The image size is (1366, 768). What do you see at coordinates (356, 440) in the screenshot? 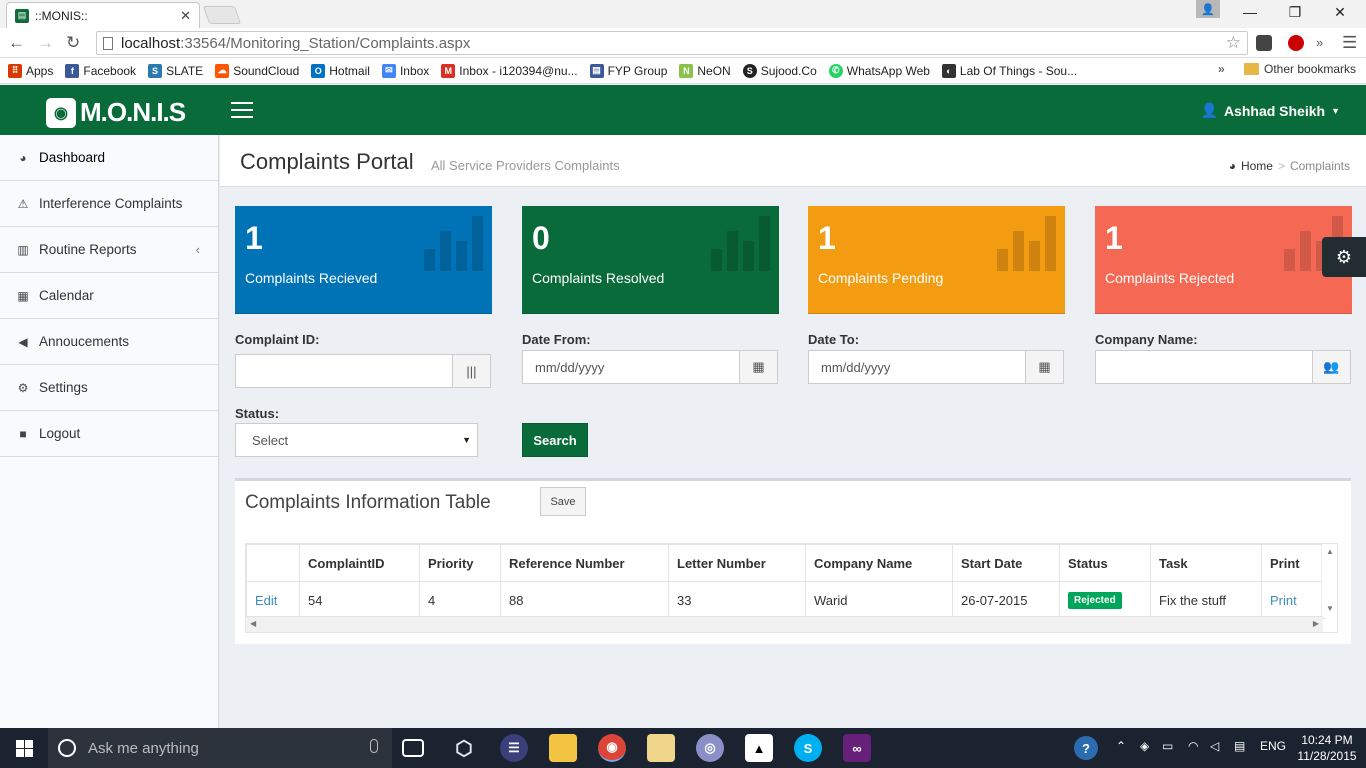
I see `status-select: Select ▼` at bounding box center [356, 440].